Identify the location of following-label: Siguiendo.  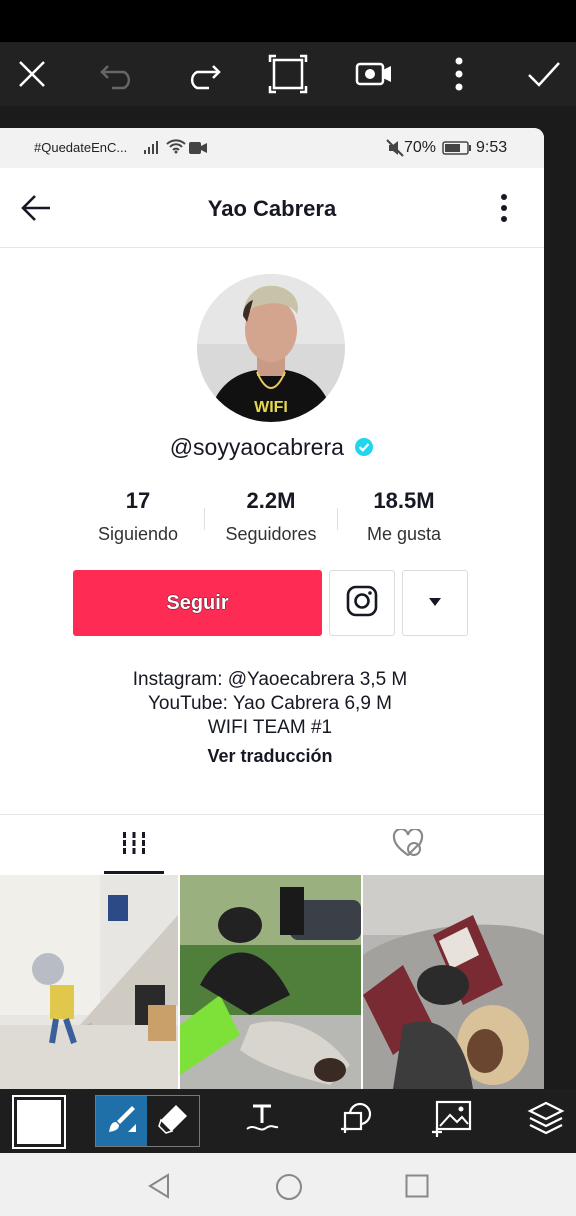
(138, 534).